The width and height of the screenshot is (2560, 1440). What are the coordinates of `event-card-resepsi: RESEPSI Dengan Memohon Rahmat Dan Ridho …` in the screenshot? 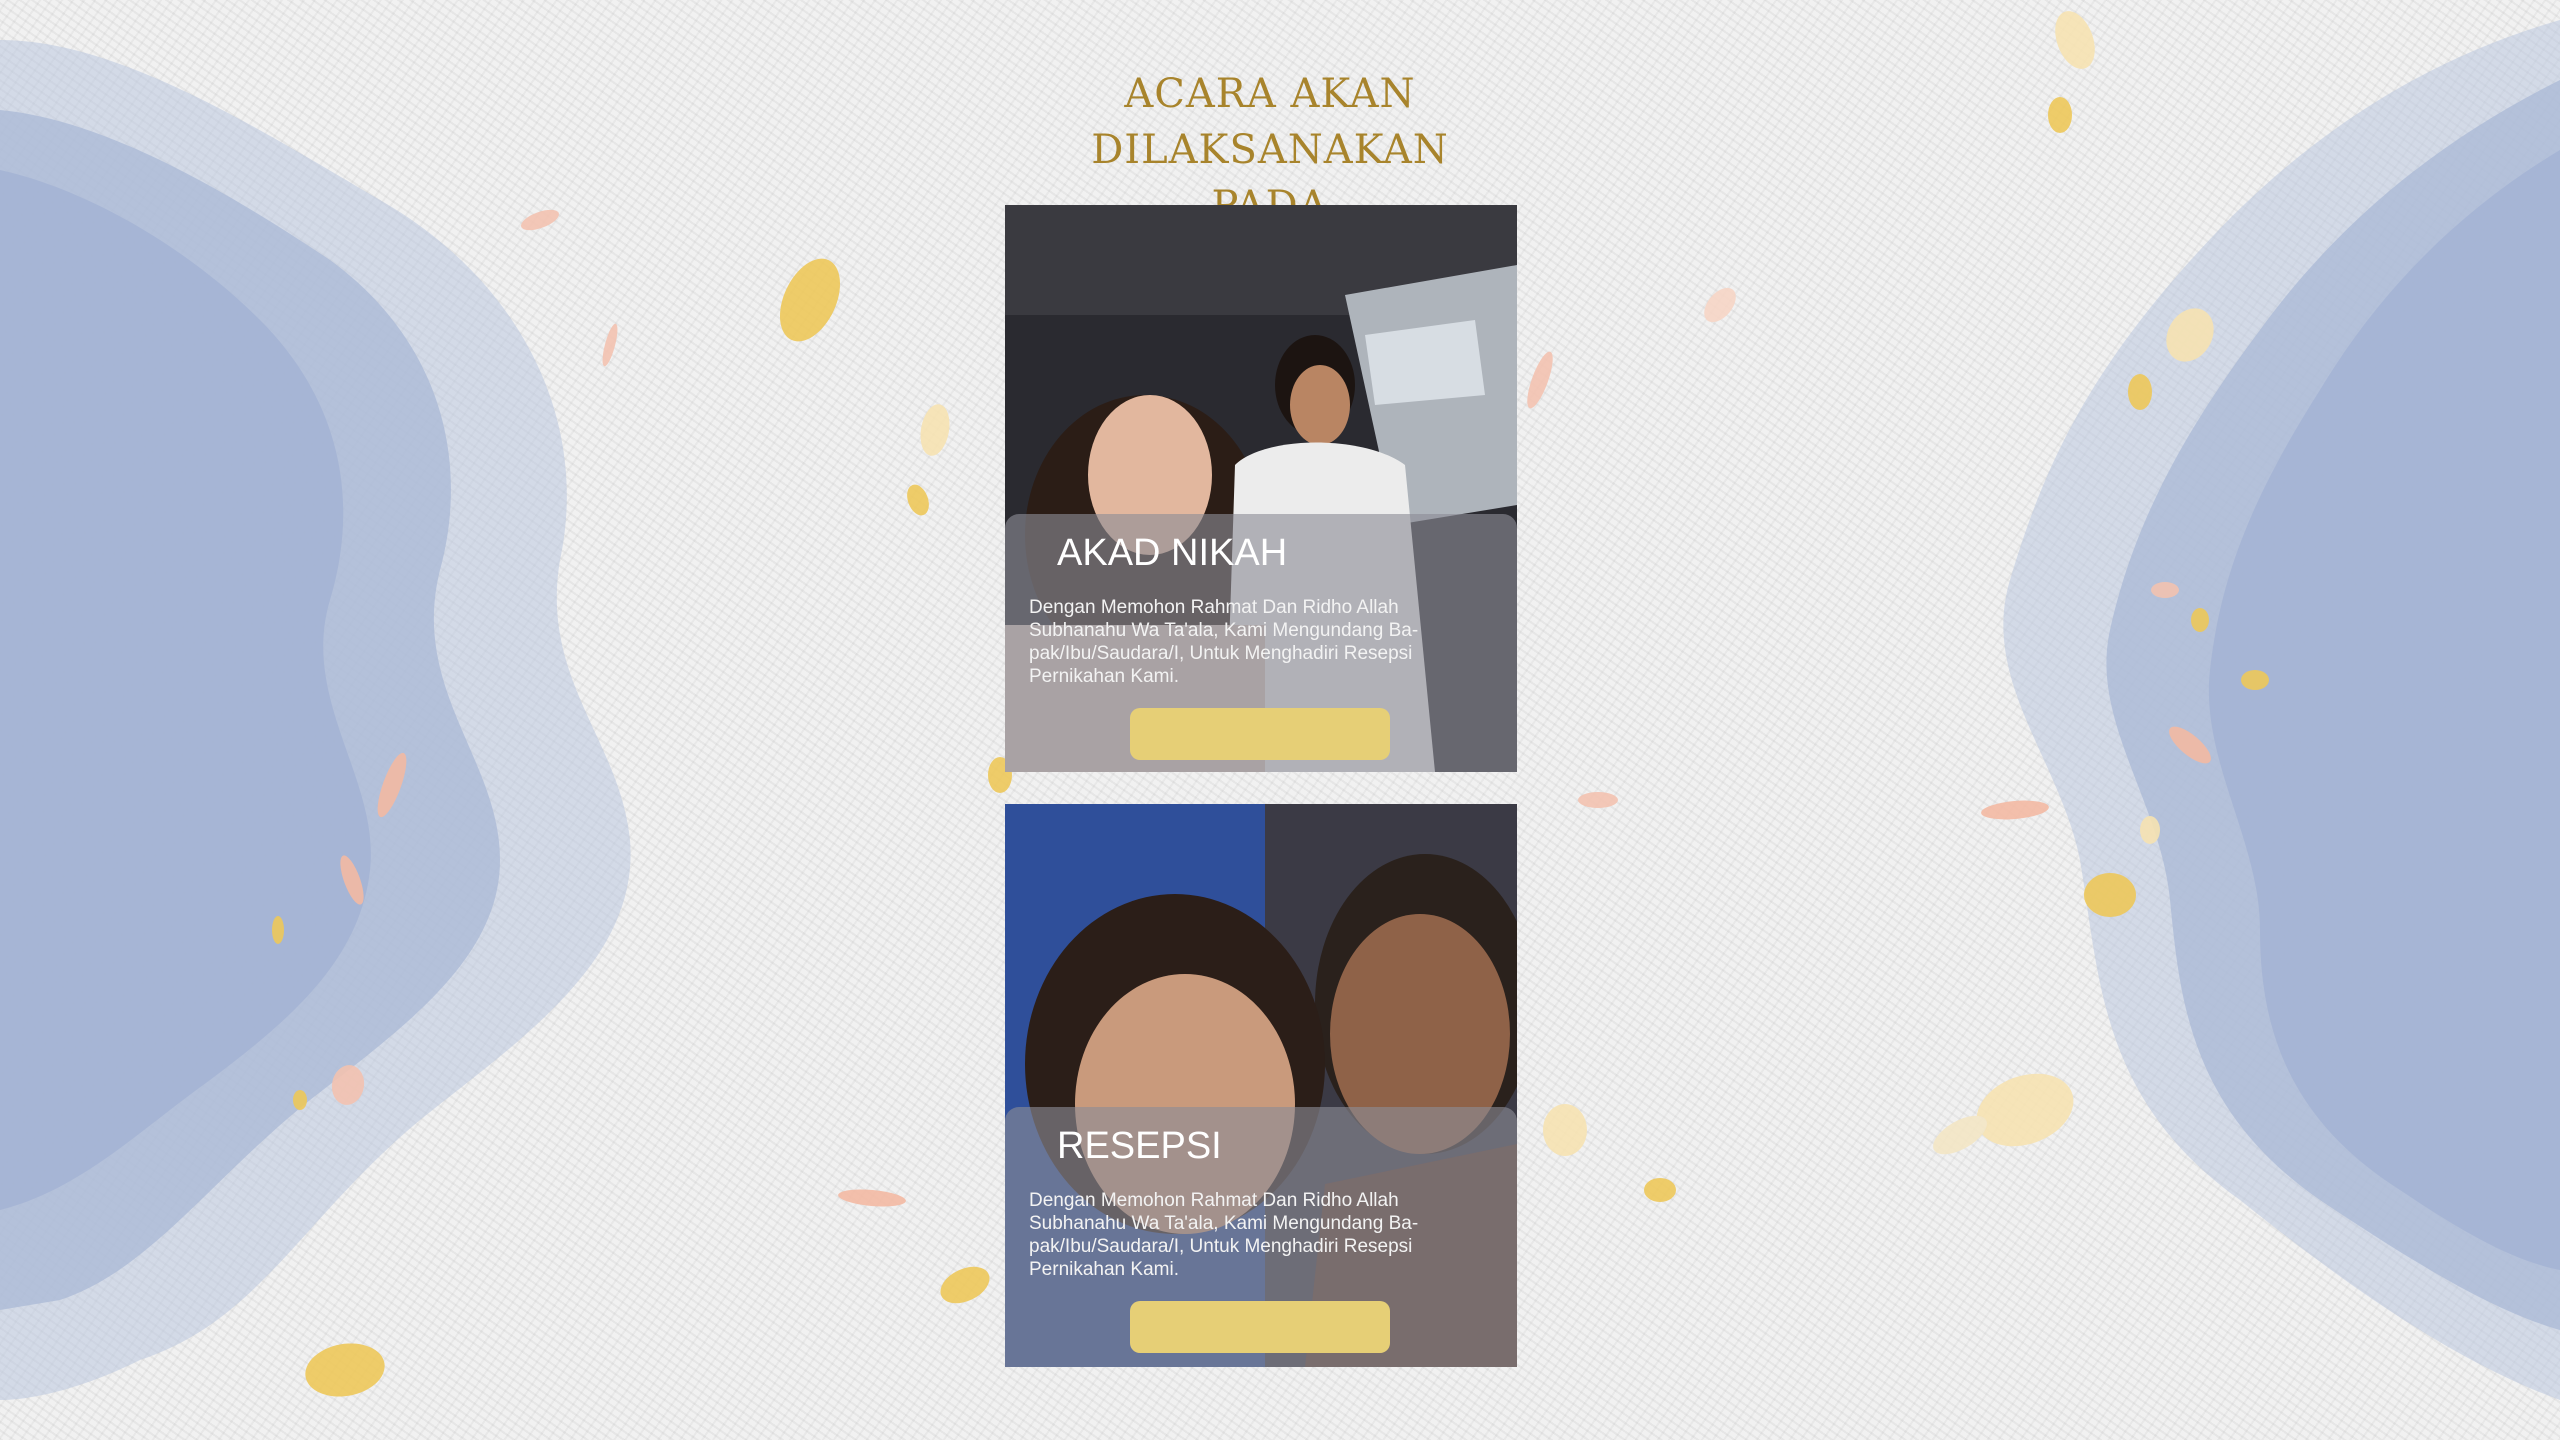 It's located at (1261, 1085).